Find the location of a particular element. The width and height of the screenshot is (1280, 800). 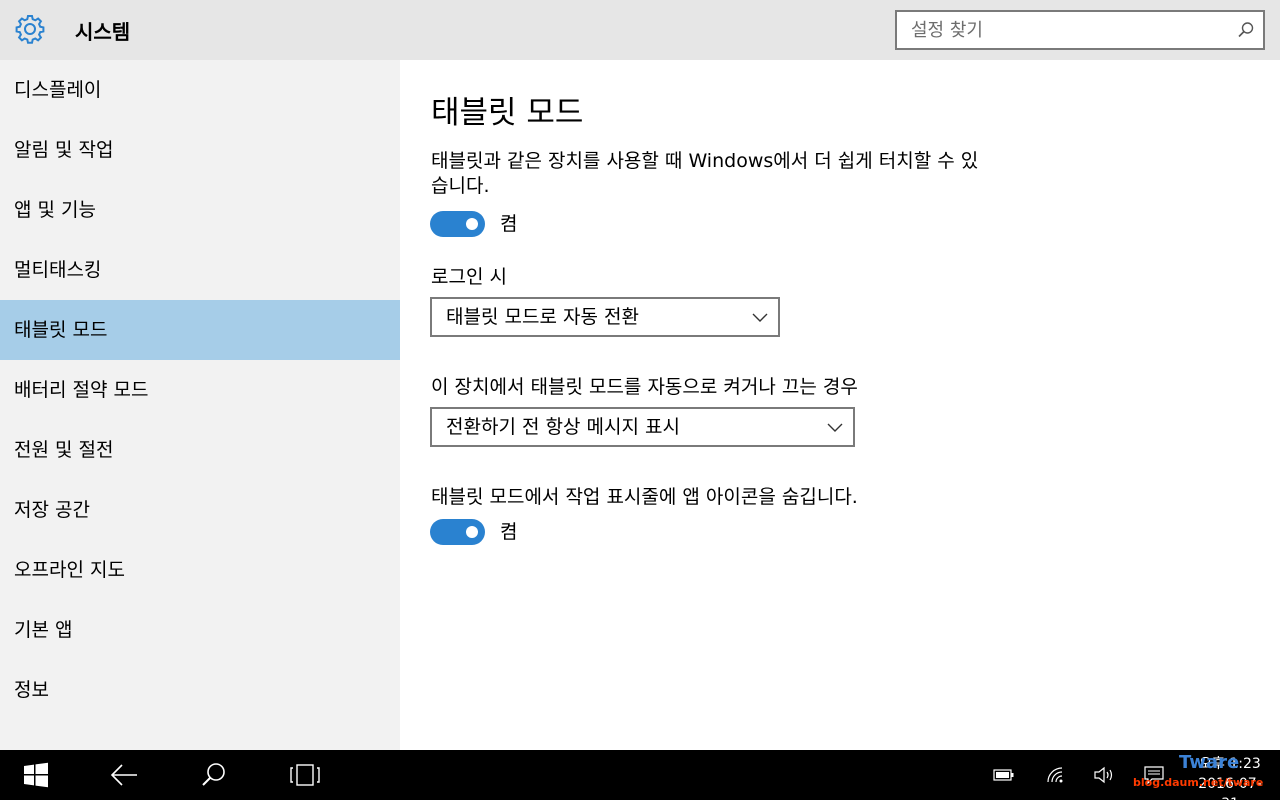

search-input is located at coordinates (1062, 30).